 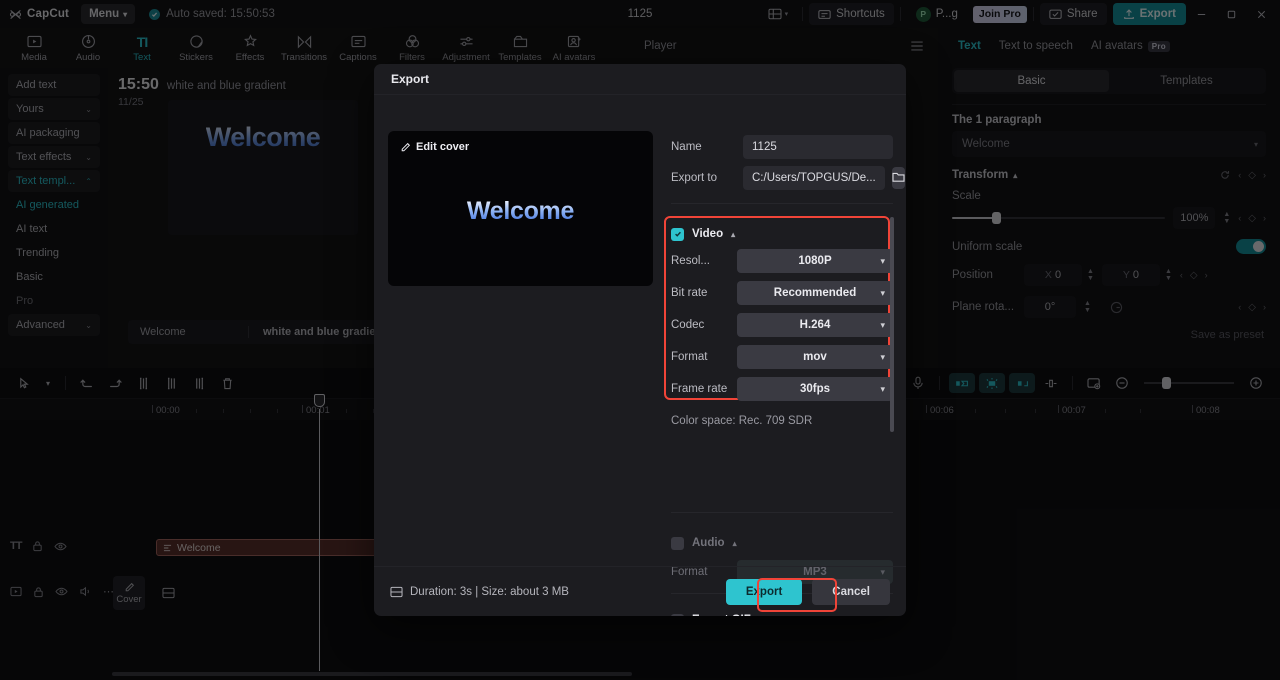 I want to click on name-label: Name, so click(x=686, y=146).